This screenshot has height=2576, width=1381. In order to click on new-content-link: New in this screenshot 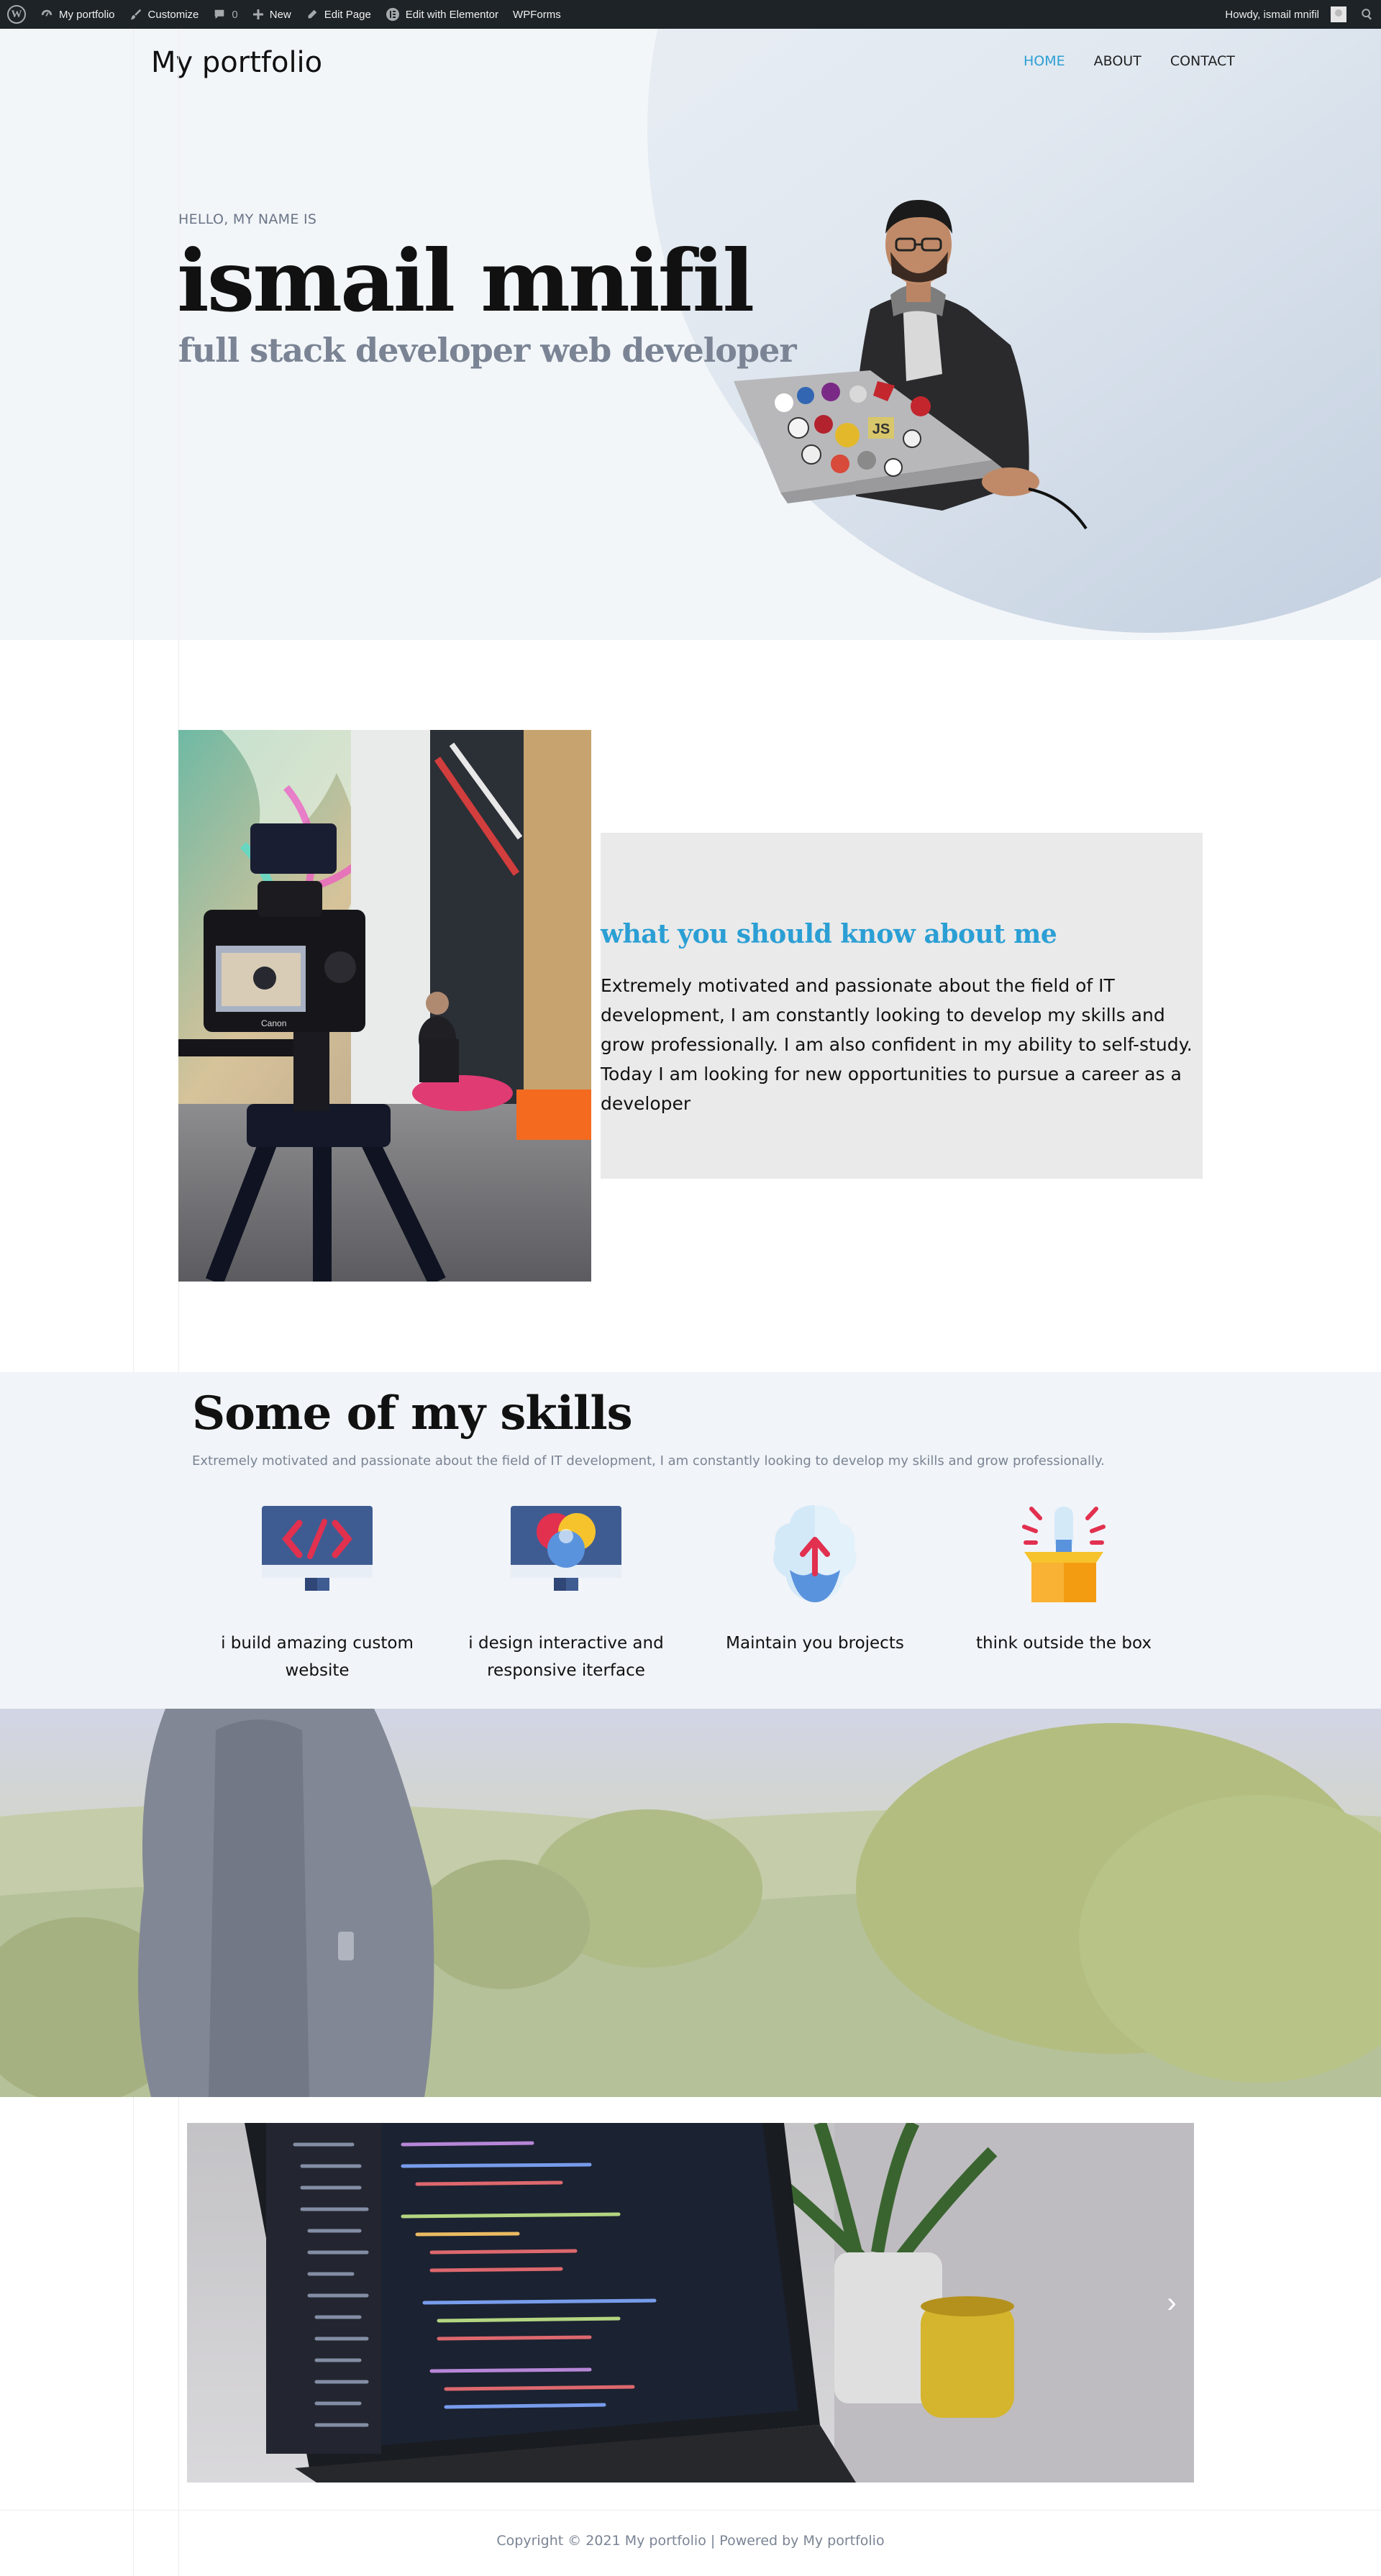, I will do `click(271, 14)`.